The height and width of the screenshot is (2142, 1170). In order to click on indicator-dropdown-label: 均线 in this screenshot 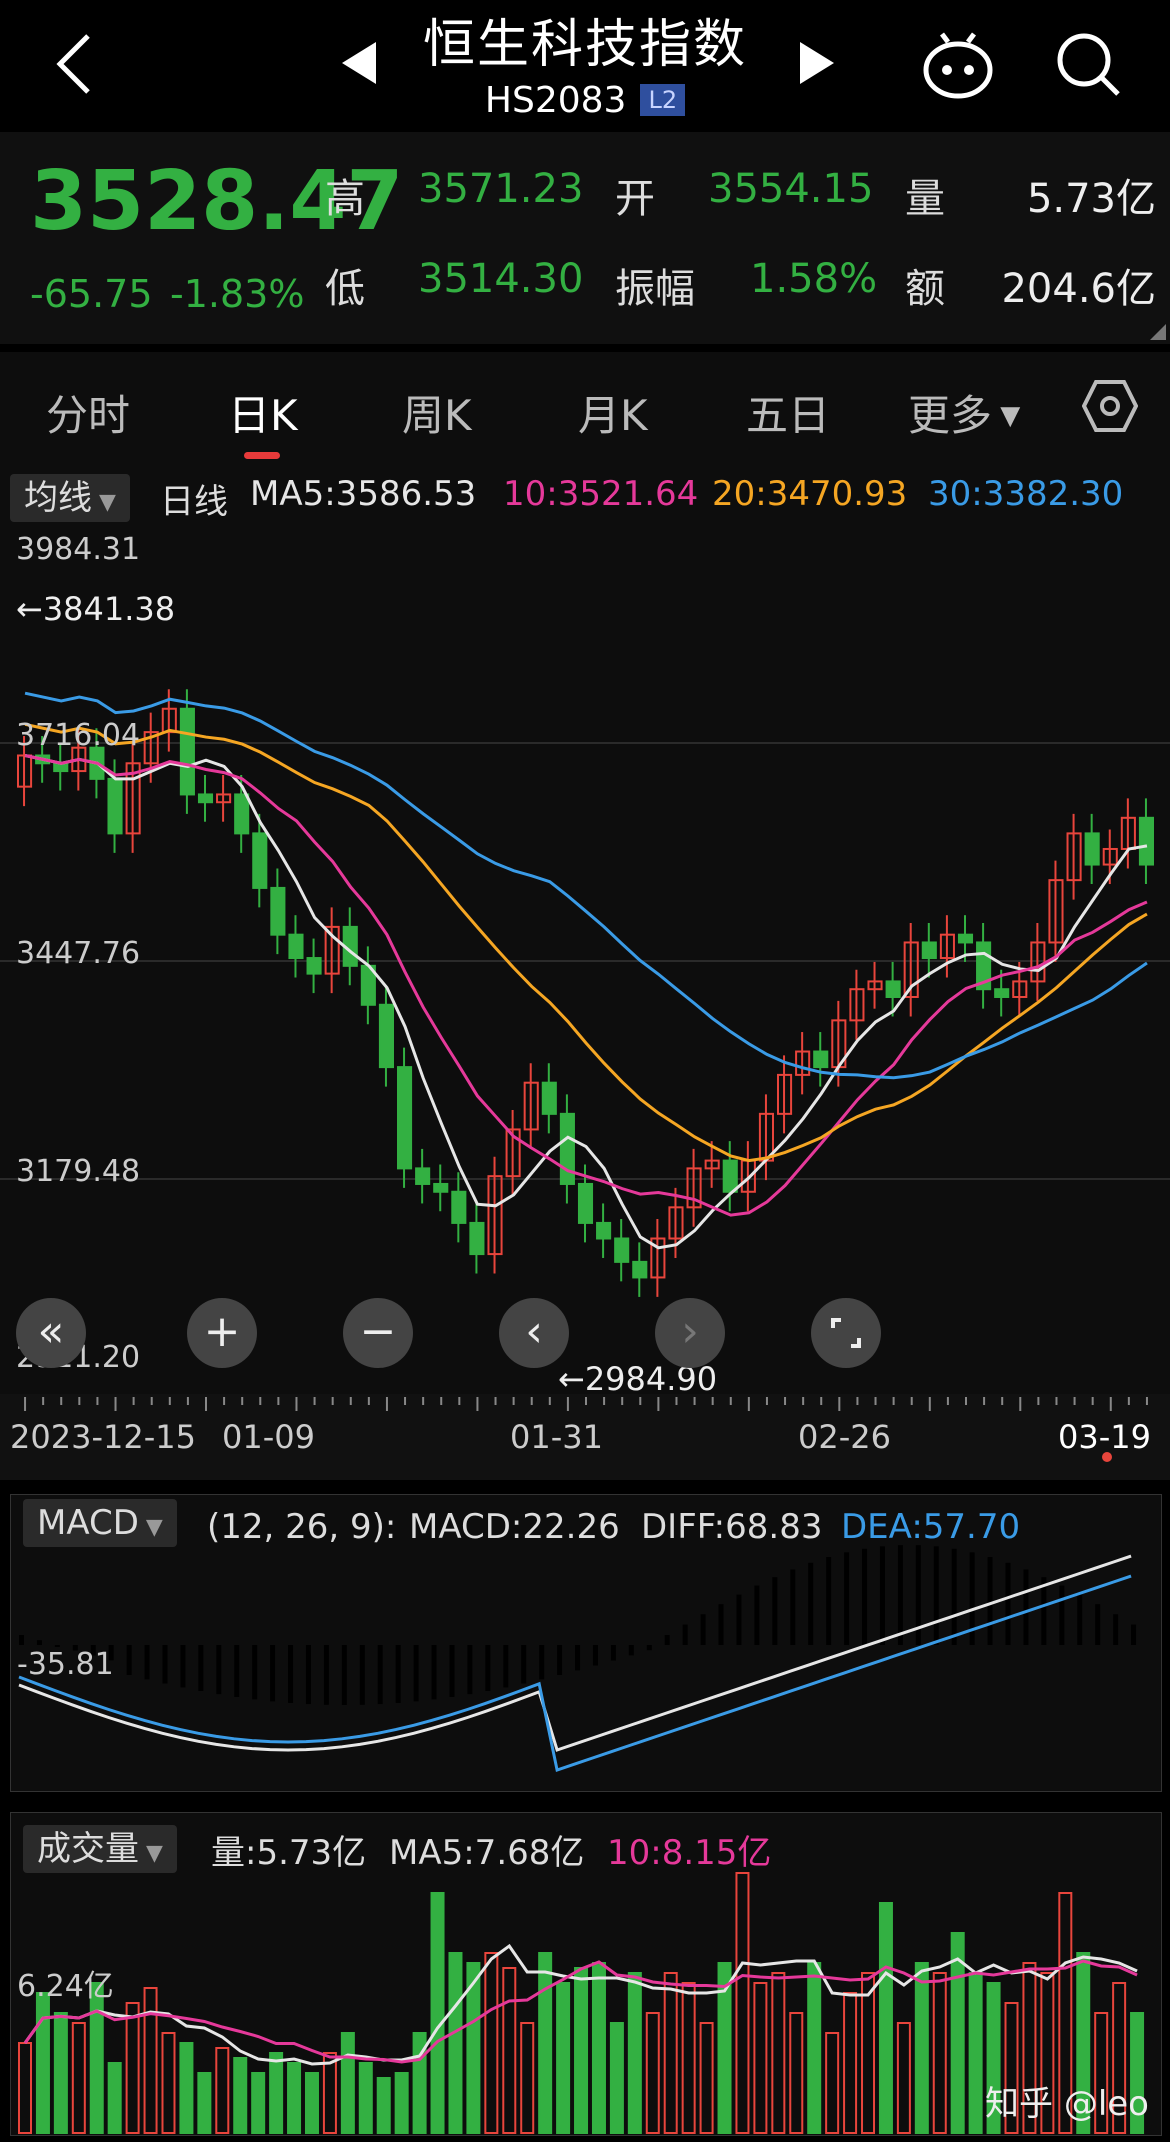, I will do `click(58, 498)`.